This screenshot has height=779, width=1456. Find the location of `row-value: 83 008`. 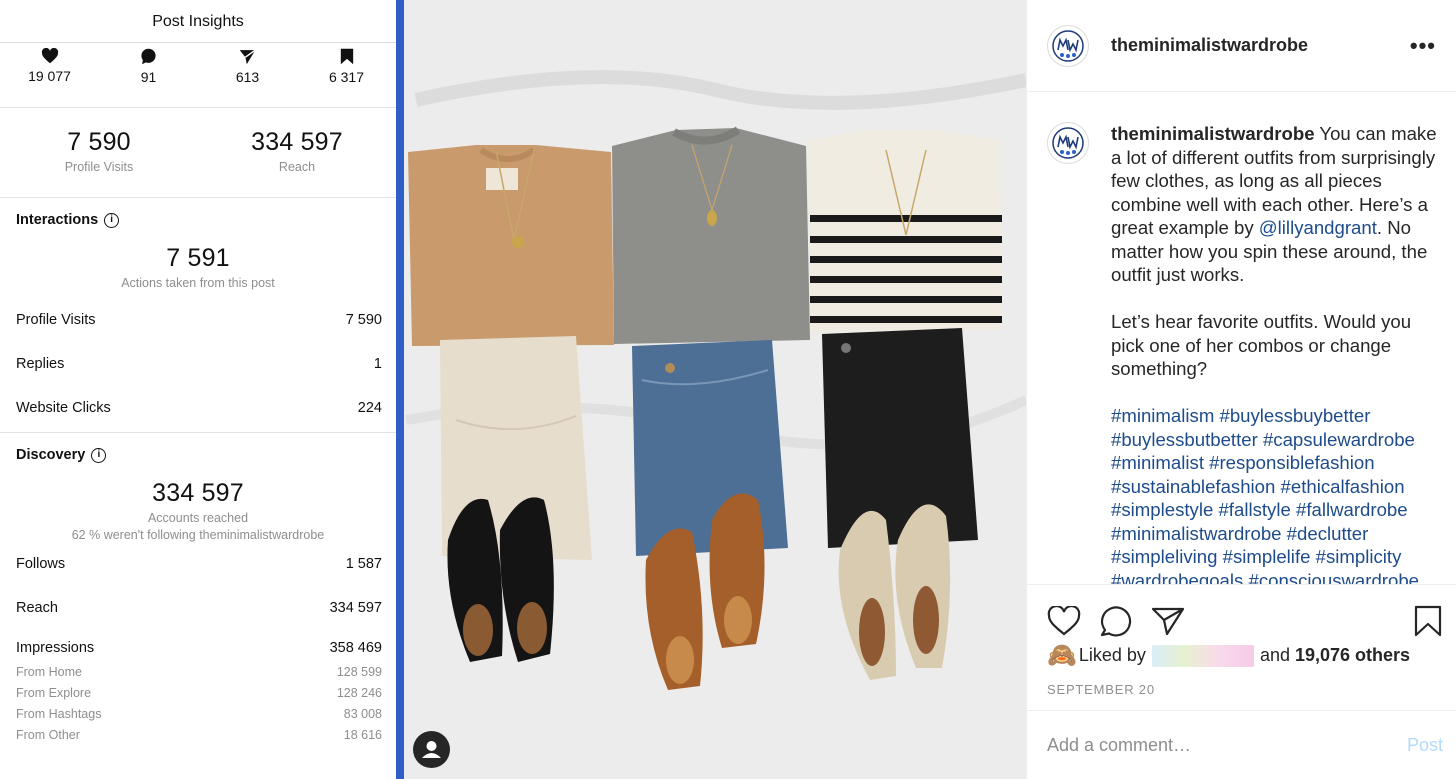

row-value: 83 008 is located at coordinates (362, 714).